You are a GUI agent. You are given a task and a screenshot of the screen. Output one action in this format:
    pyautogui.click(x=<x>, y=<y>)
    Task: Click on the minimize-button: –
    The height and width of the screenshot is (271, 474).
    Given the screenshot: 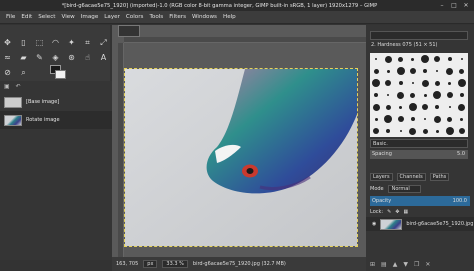 What is the action you would take?
    pyautogui.click(x=442, y=5)
    